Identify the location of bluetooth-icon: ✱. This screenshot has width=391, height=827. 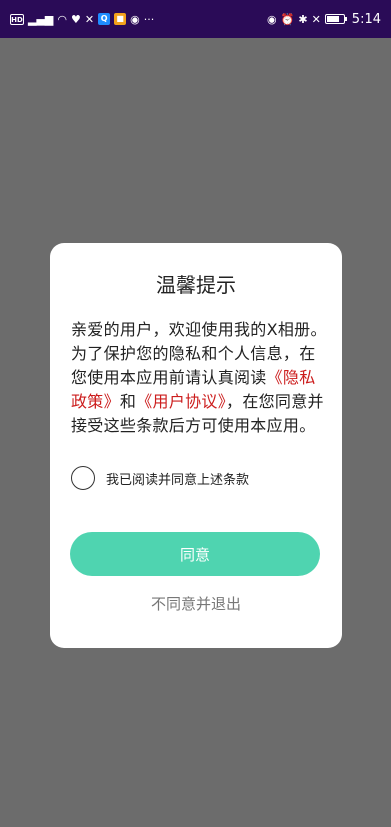
(303, 19).